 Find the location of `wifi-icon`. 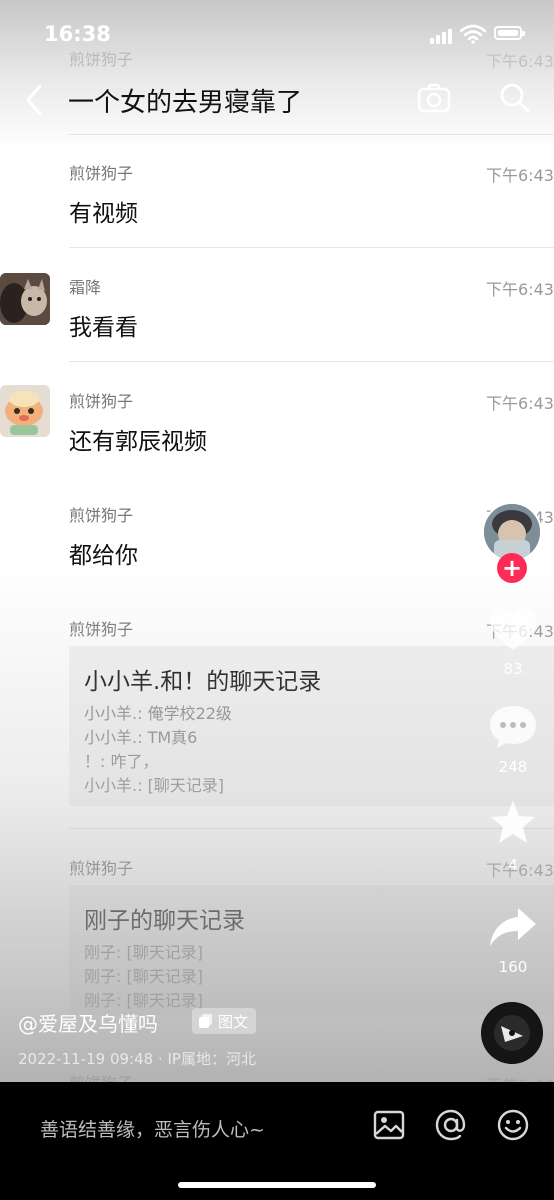

wifi-icon is located at coordinates (473, 34).